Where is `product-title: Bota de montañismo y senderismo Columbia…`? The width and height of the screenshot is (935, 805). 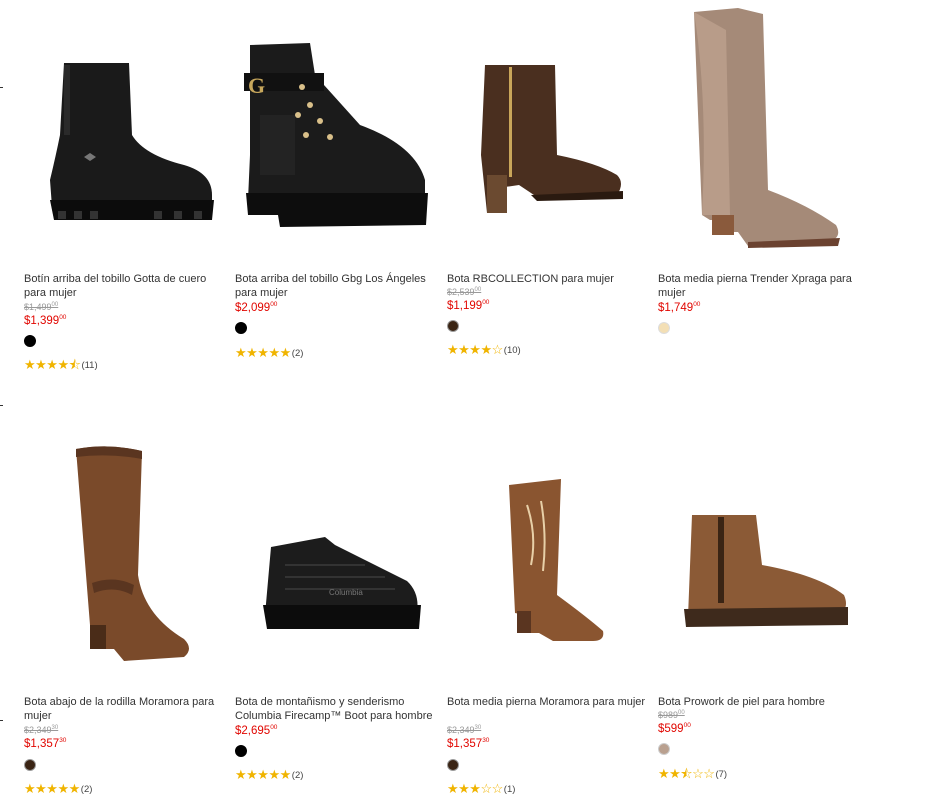 product-title: Bota de montañismo y senderismo Columbia… is located at coordinates (335, 709).